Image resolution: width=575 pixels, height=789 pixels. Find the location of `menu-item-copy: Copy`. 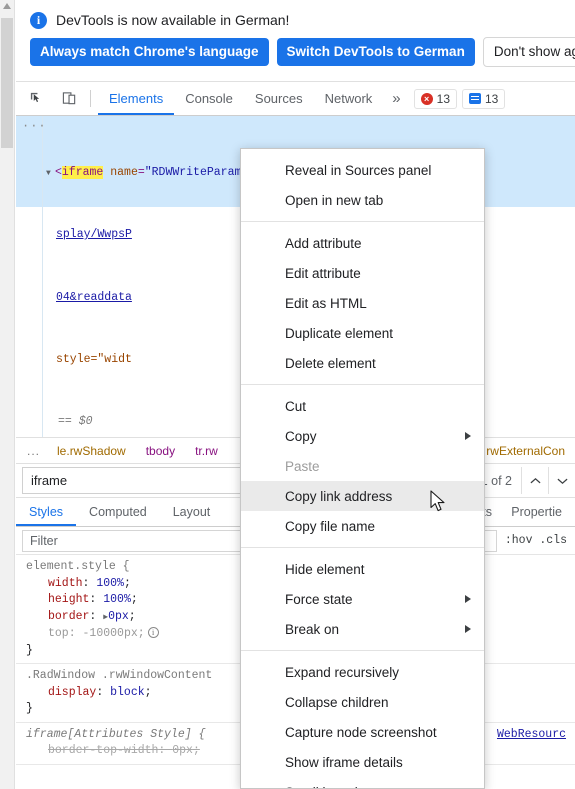

menu-item-copy: Copy is located at coordinates (362, 436).